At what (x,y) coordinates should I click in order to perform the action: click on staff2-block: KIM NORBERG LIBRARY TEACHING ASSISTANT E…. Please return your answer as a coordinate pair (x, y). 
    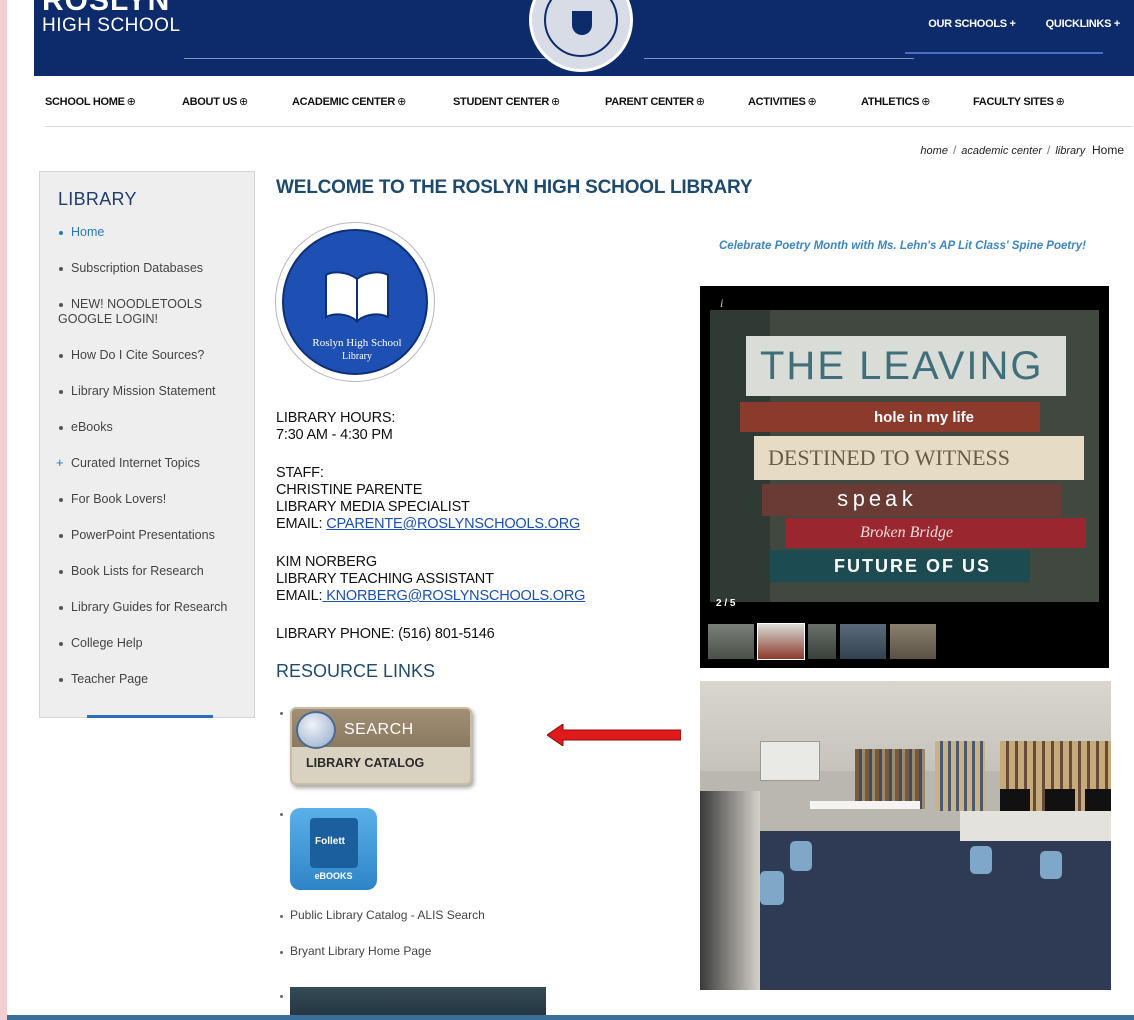
    Looking at the image, I should click on (430, 579).